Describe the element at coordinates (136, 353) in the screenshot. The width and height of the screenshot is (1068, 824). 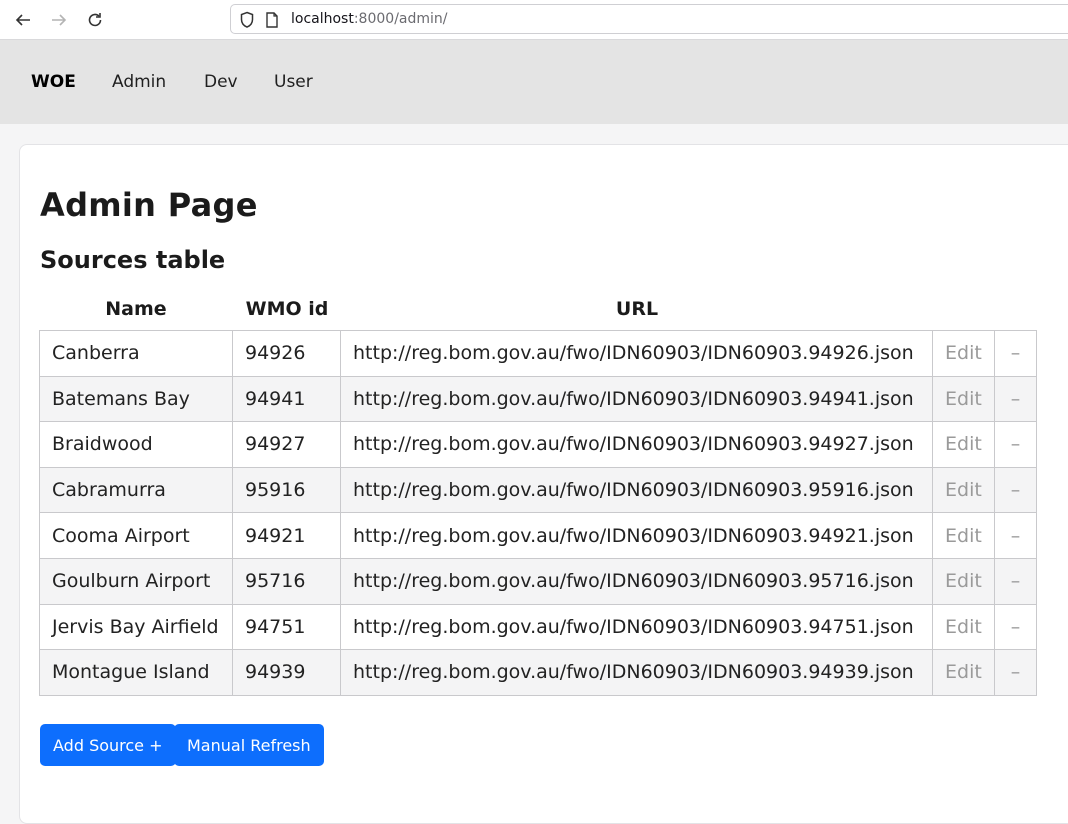
I see `source-name-cell: Canberra` at that location.